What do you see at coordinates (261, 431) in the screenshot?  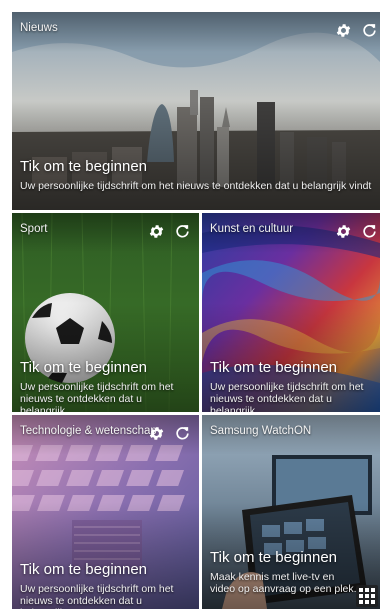 I see `tile-title: Samsung WatchON` at bounding box center [261, 431].